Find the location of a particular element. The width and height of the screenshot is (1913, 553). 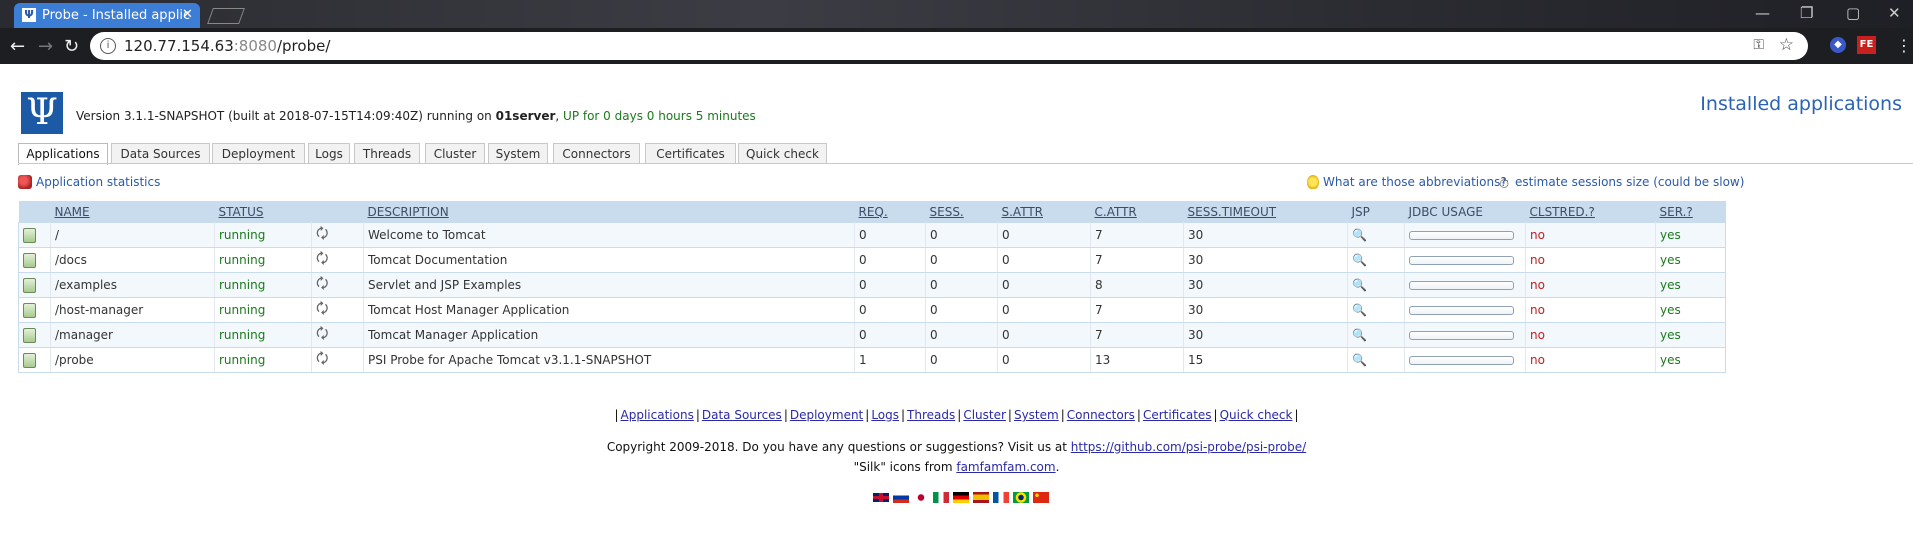

flag-zh-icon is located at coordinates (1041, 497).